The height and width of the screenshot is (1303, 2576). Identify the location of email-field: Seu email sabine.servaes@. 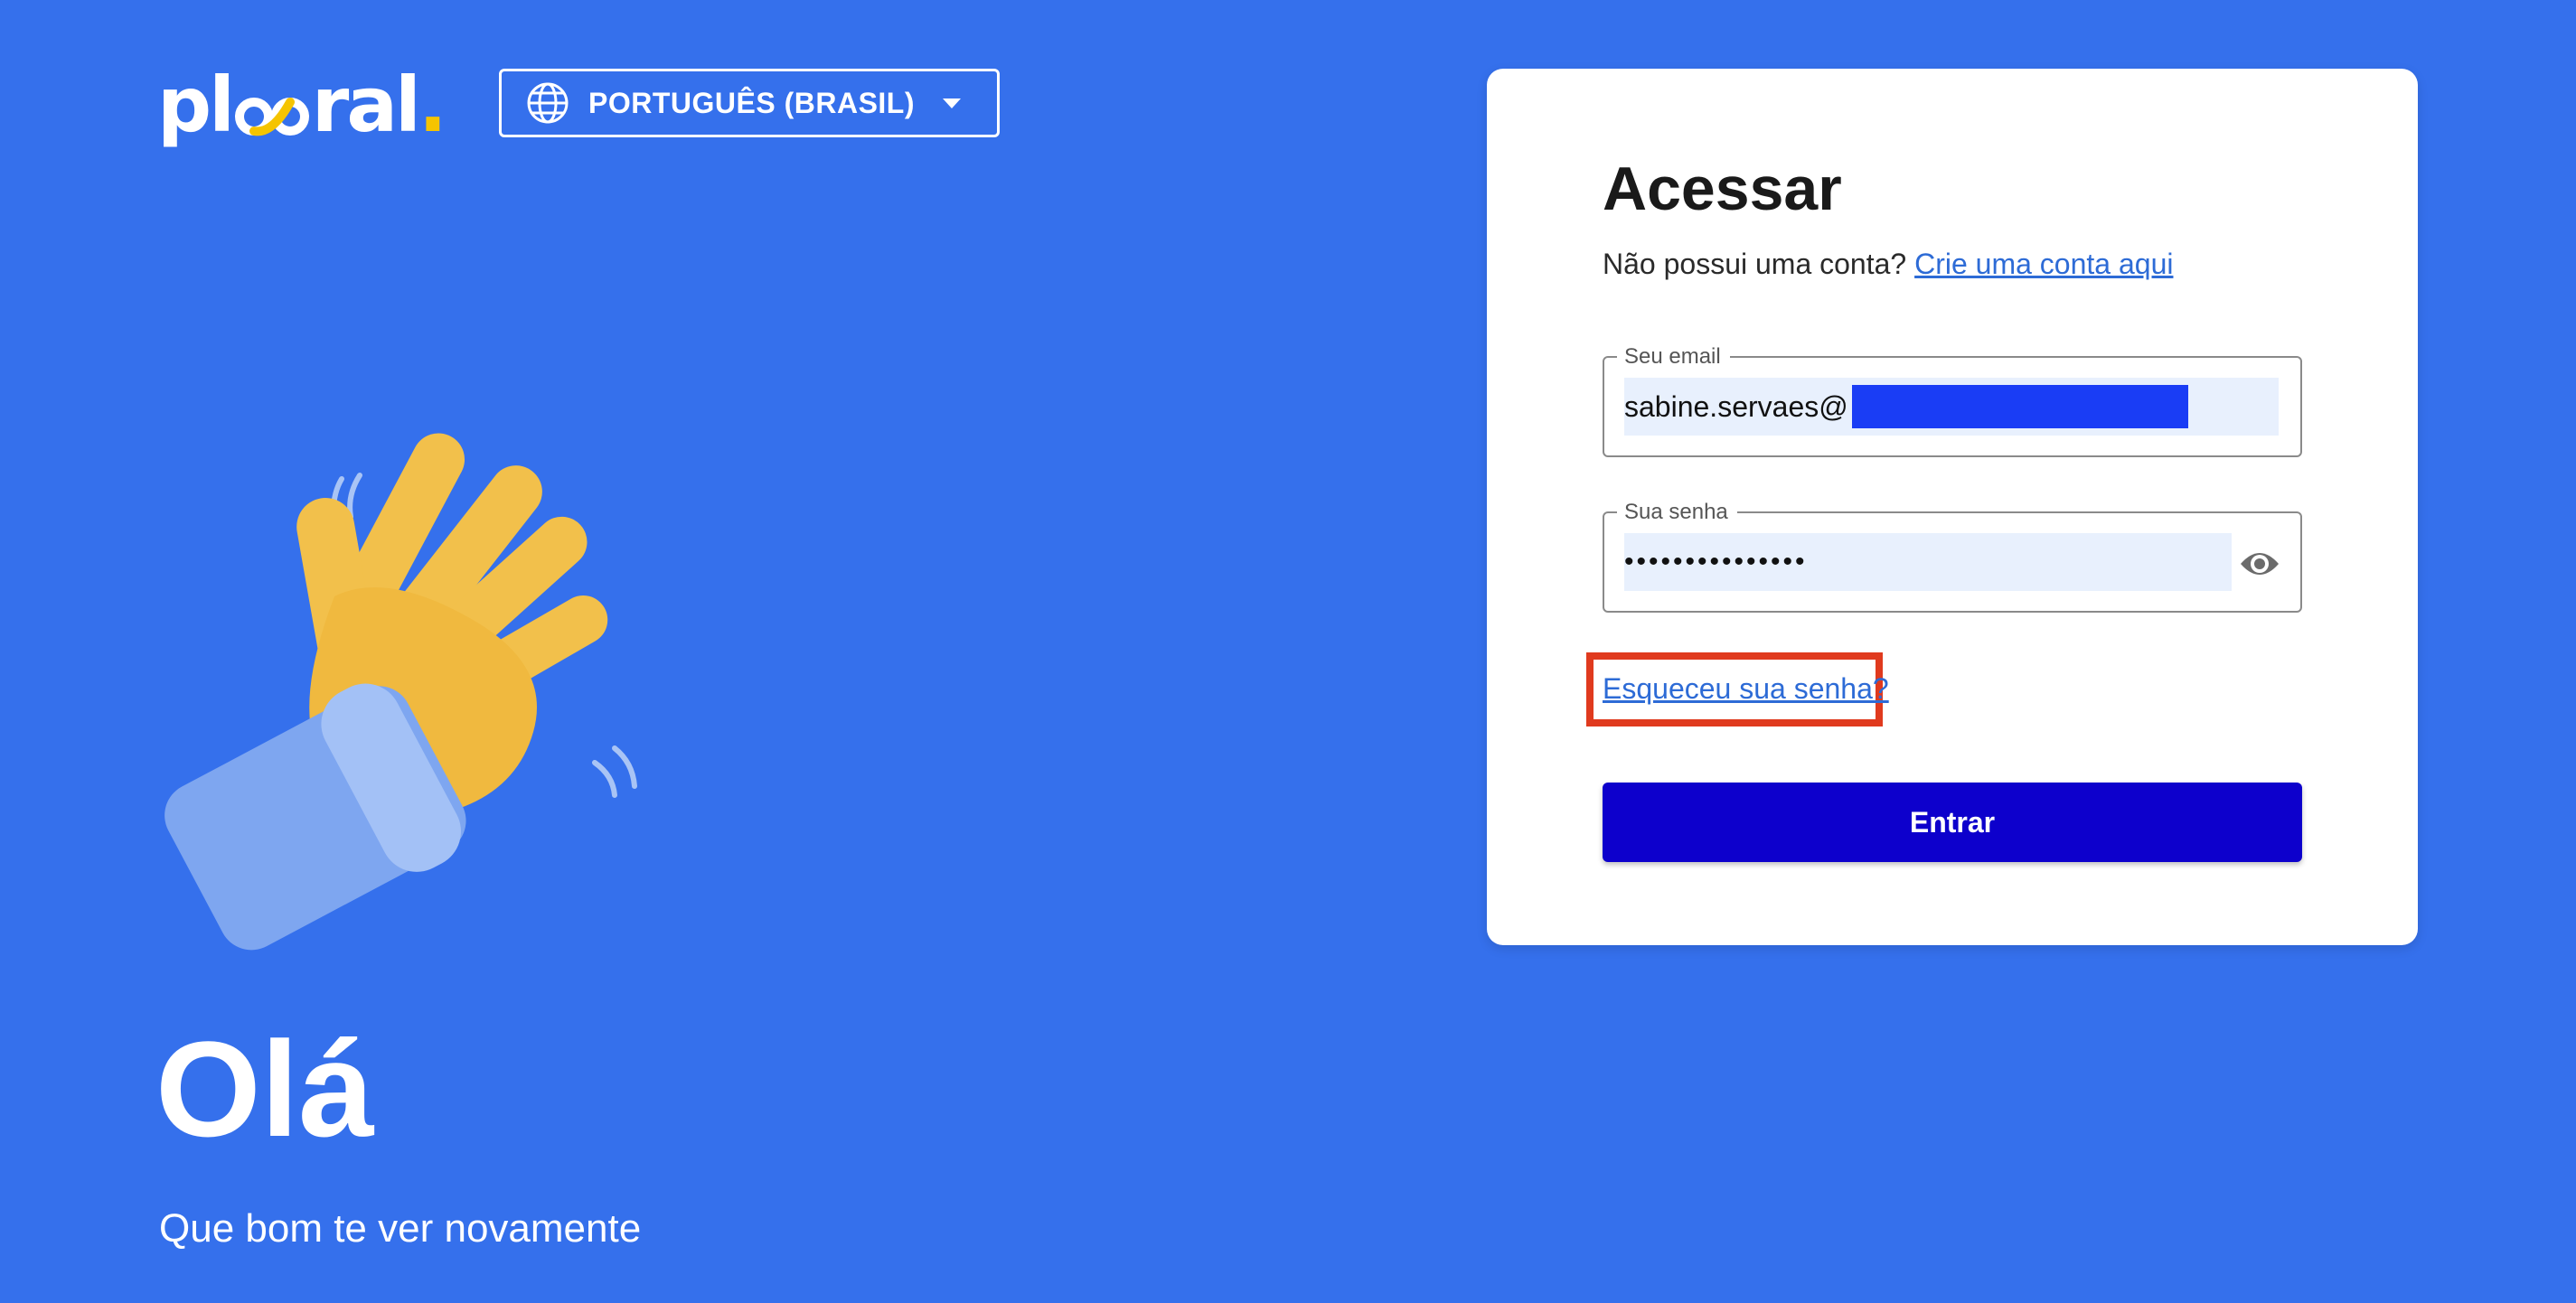
(1953, 401).